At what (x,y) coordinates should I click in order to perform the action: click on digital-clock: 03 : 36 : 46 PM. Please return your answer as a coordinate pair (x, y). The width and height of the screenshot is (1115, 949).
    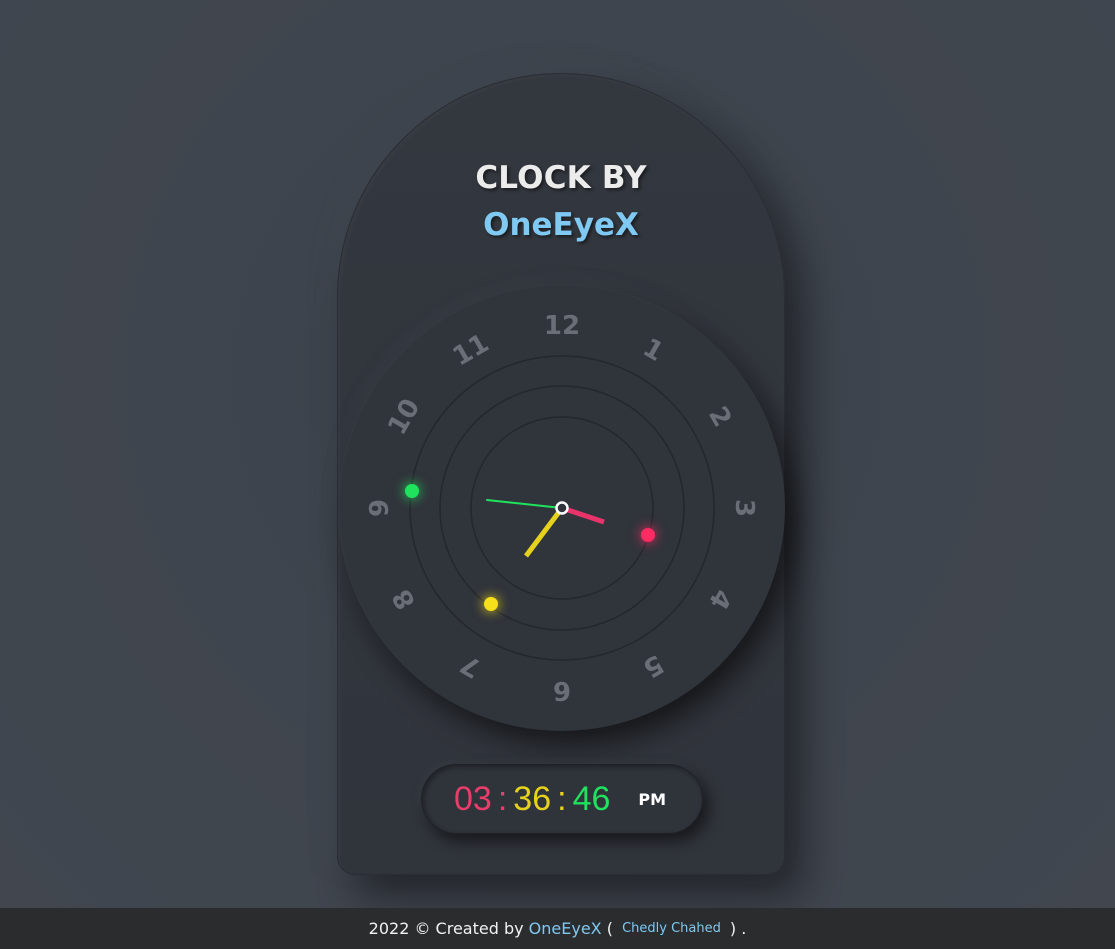
    Looking at the image, I should click on (562, 799).